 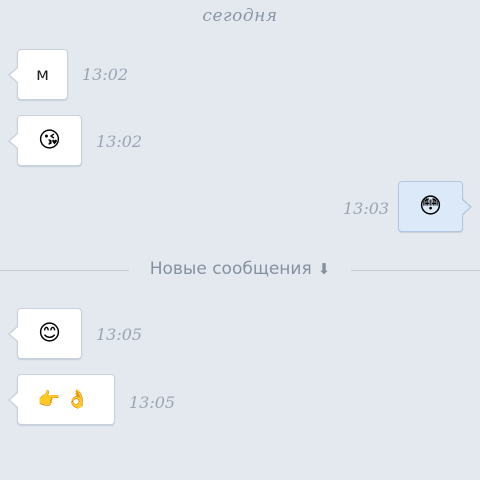 I want to click on message-bubble-outgoing: 😳, so click(x=435, y=206).